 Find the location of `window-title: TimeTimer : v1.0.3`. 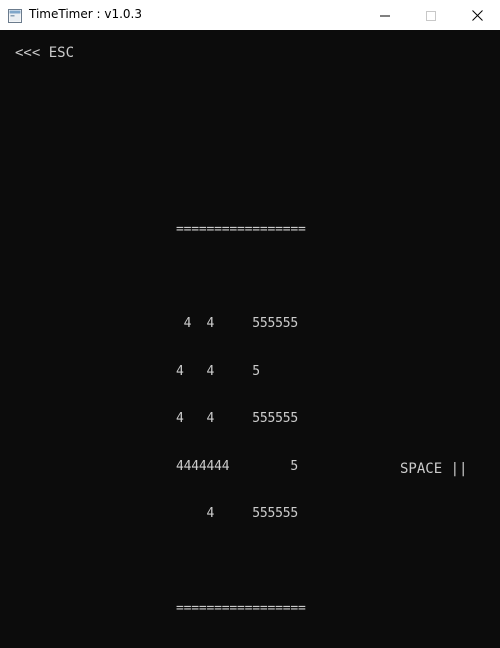

window-title: TimeTimer : v1.0.3 is located at coordinates (85, 14).